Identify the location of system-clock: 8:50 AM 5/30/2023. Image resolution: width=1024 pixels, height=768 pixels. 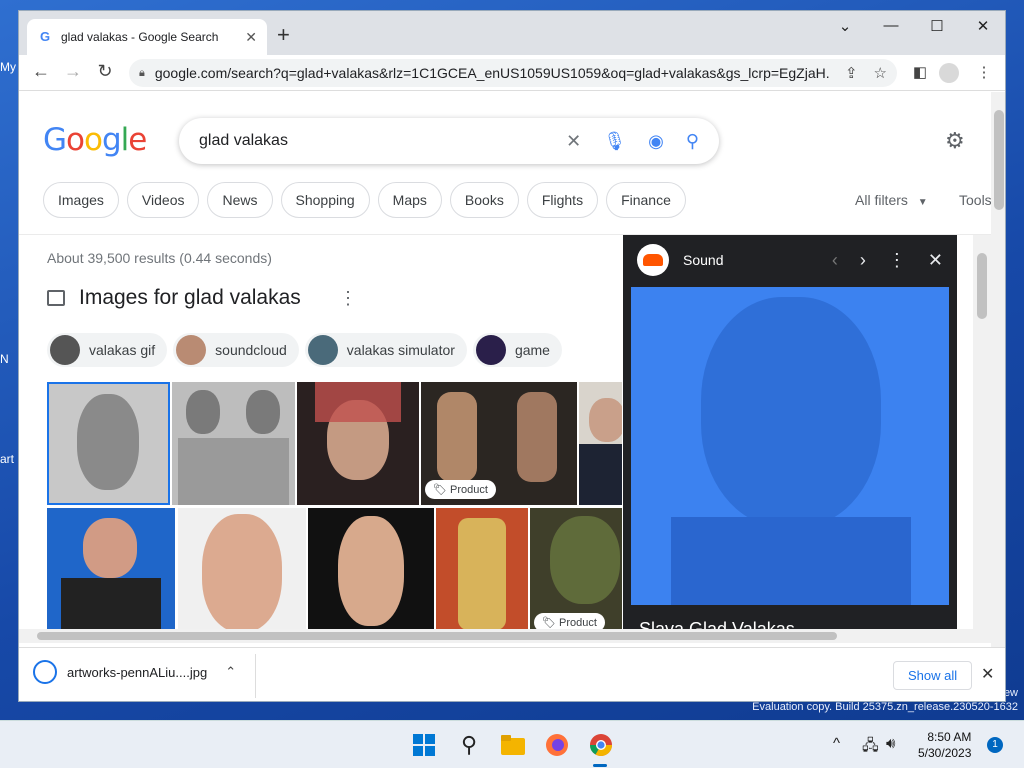
(944, 745).